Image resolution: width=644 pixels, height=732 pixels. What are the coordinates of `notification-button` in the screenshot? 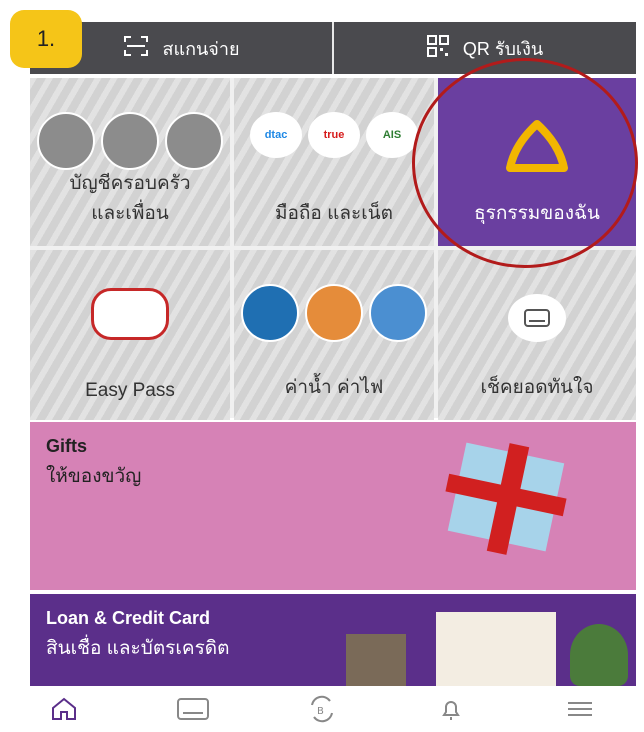 It's located at (451, 709).